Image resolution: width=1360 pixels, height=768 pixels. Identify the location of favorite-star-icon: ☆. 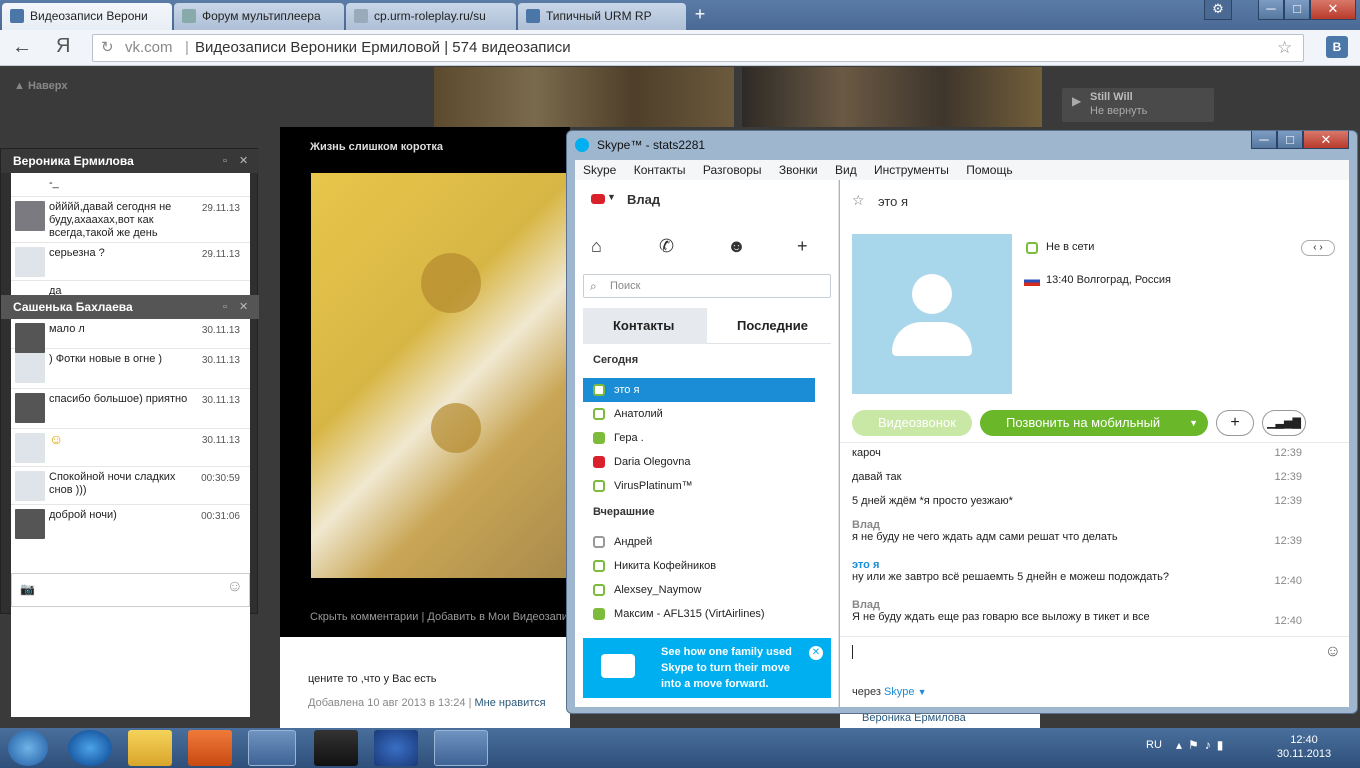
(858, 200).